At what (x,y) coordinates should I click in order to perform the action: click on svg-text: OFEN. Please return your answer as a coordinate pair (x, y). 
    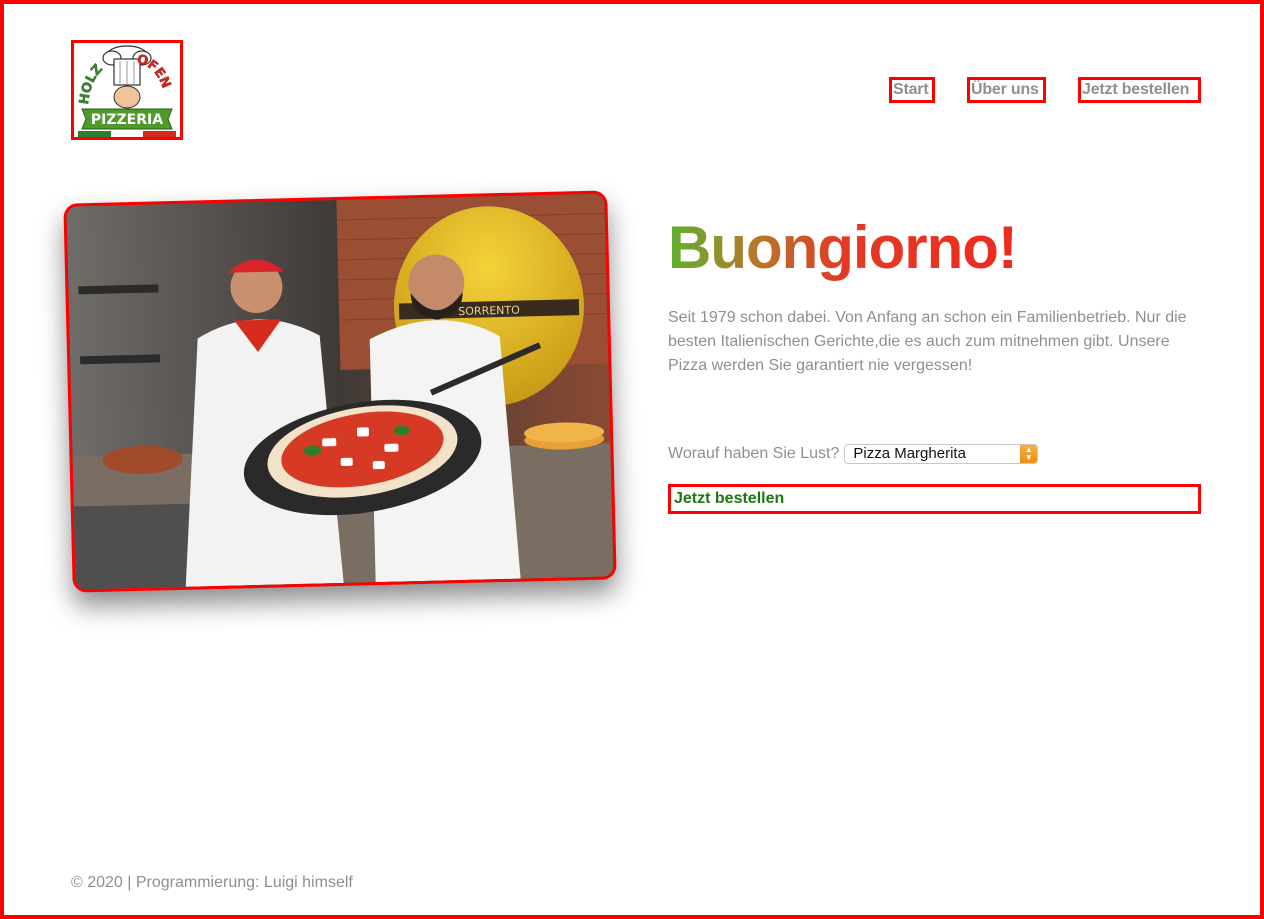
    Looking at the image, I should click on (154, 71).